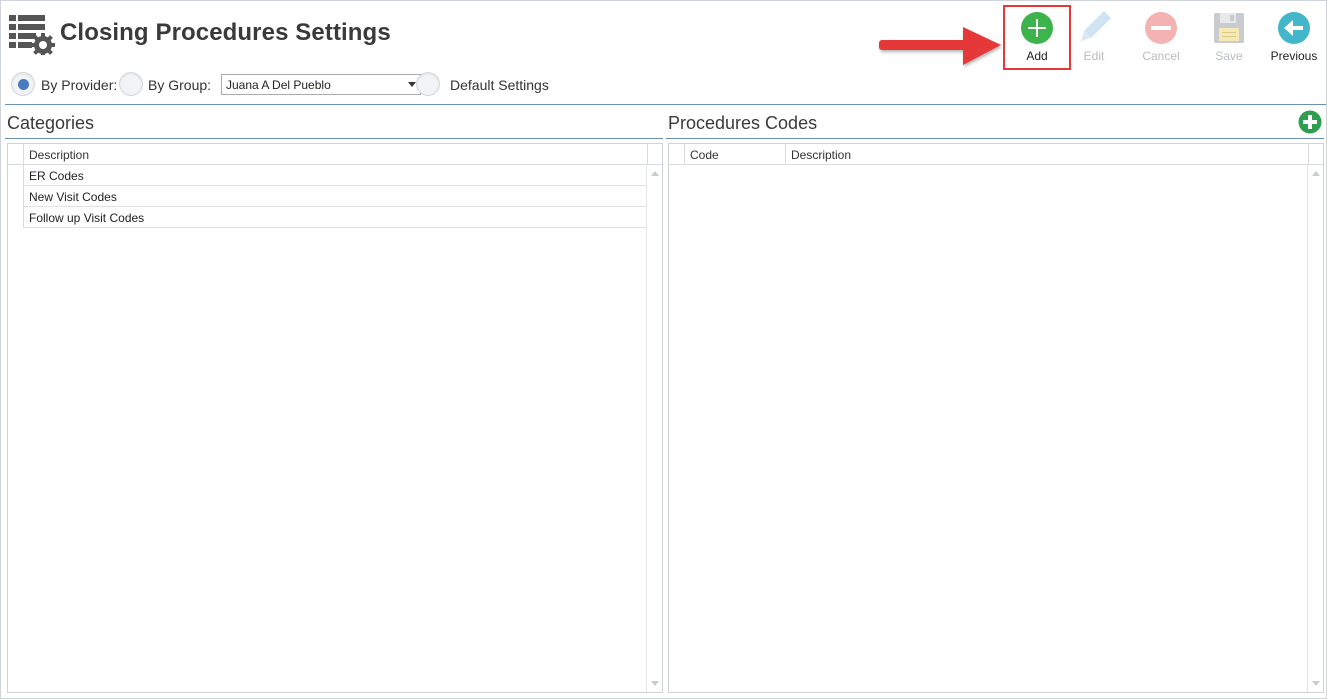 The image size is (1327, 699). I want to click on previous-label: Previous, so click(1294, 56).